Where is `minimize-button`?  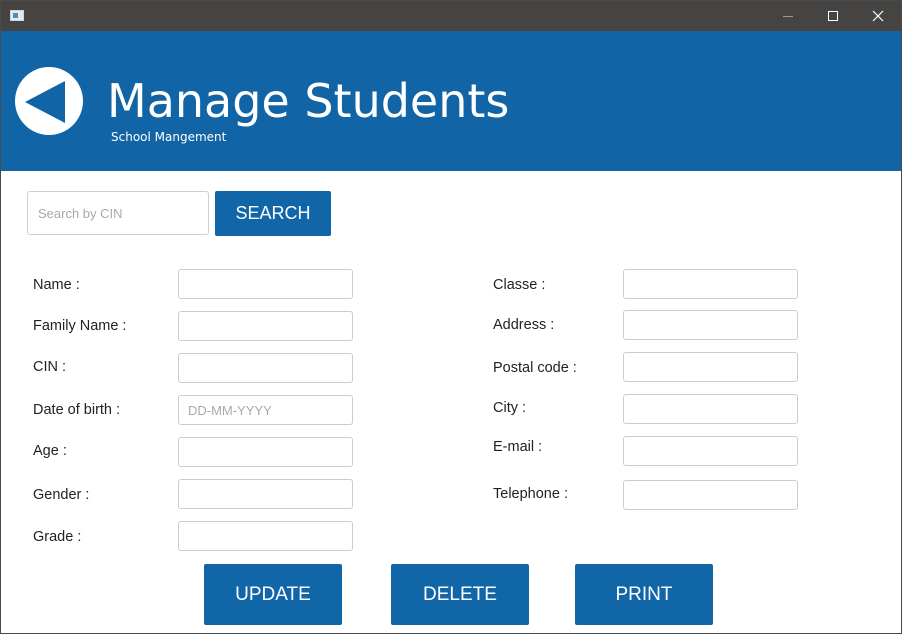
minimize-button is located at coordinates (788, 16).